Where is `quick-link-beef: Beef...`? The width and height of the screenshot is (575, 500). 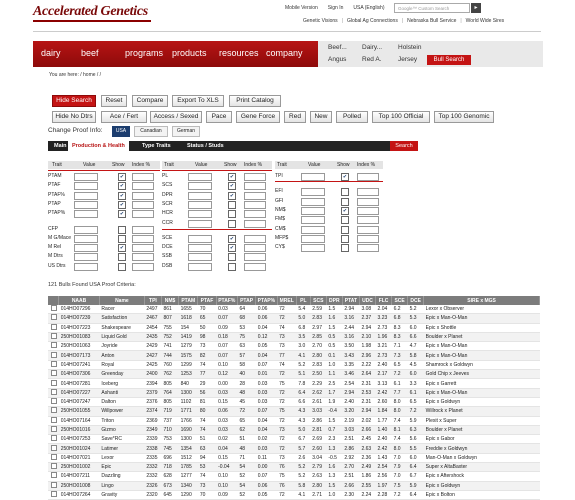 quick-link-beef: Beef... is located at coordinates (337, 47).